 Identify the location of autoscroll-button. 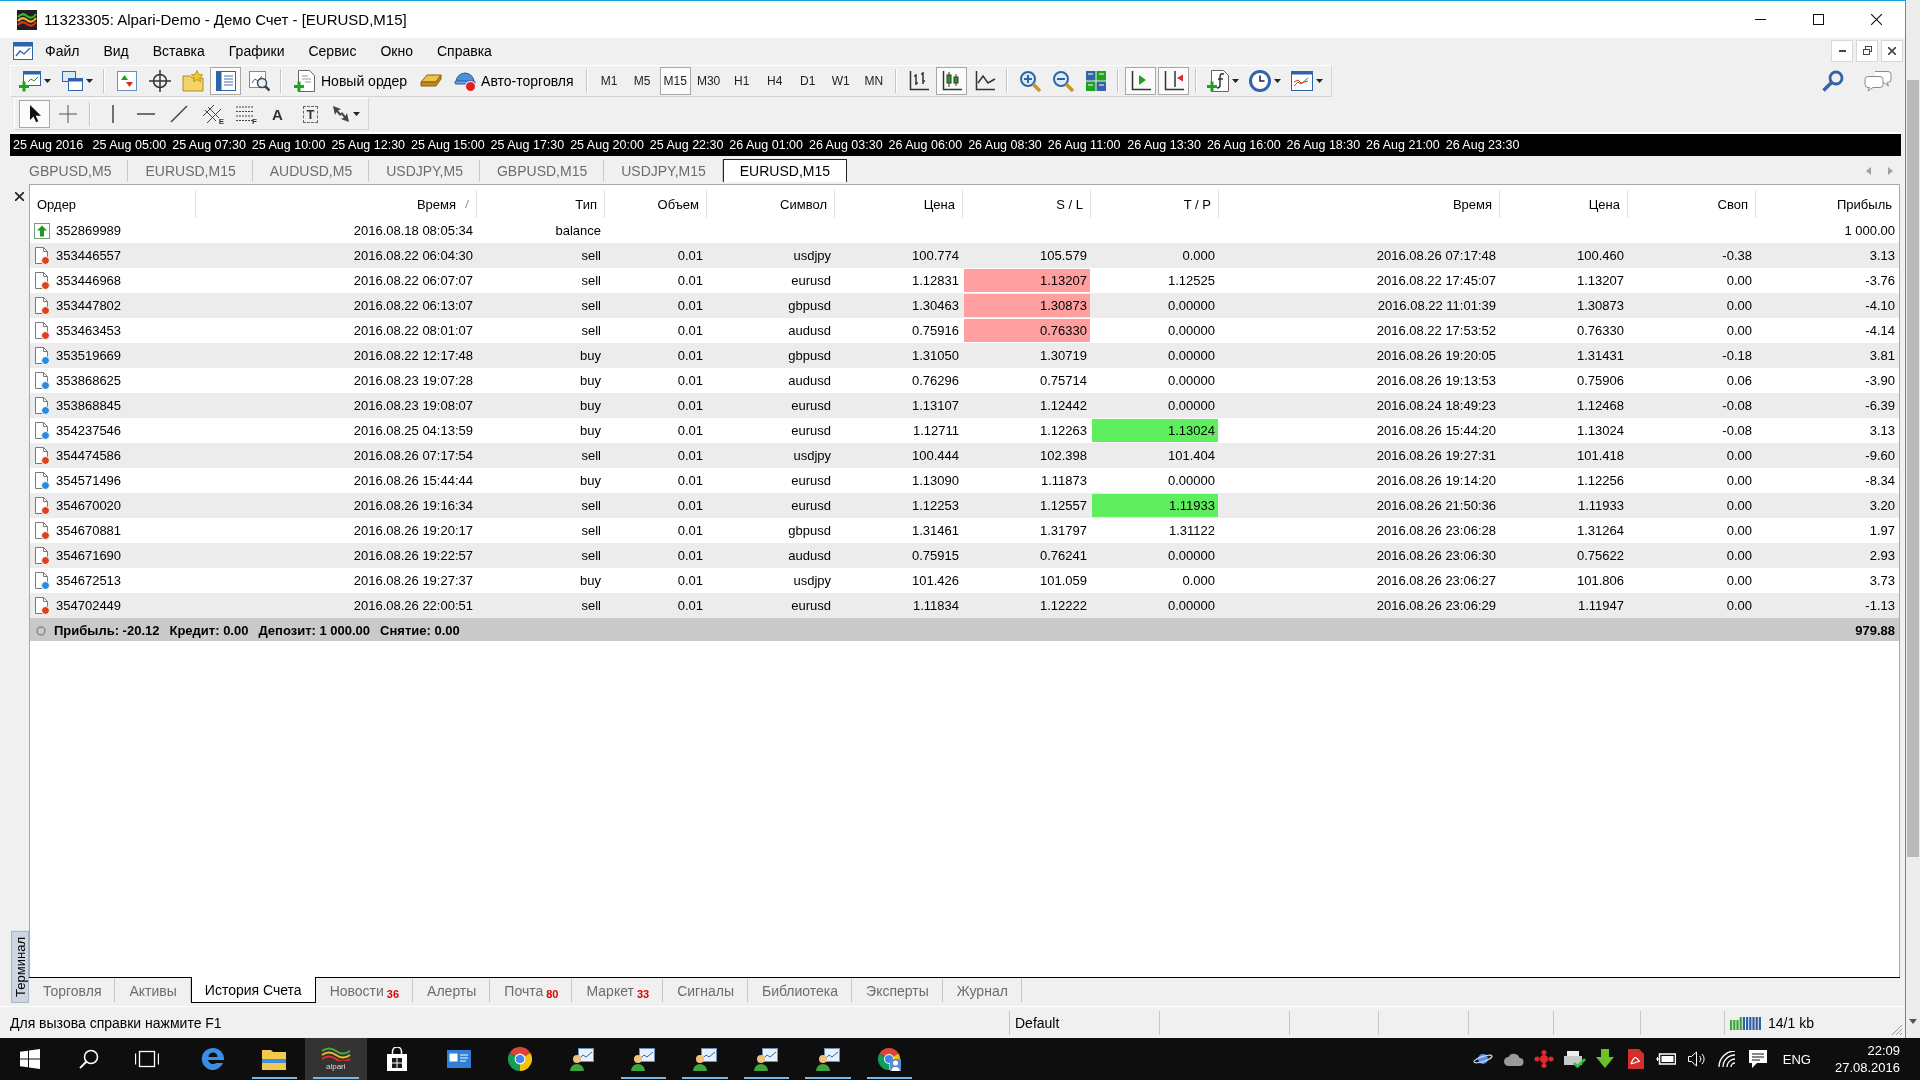
(1141, 80).